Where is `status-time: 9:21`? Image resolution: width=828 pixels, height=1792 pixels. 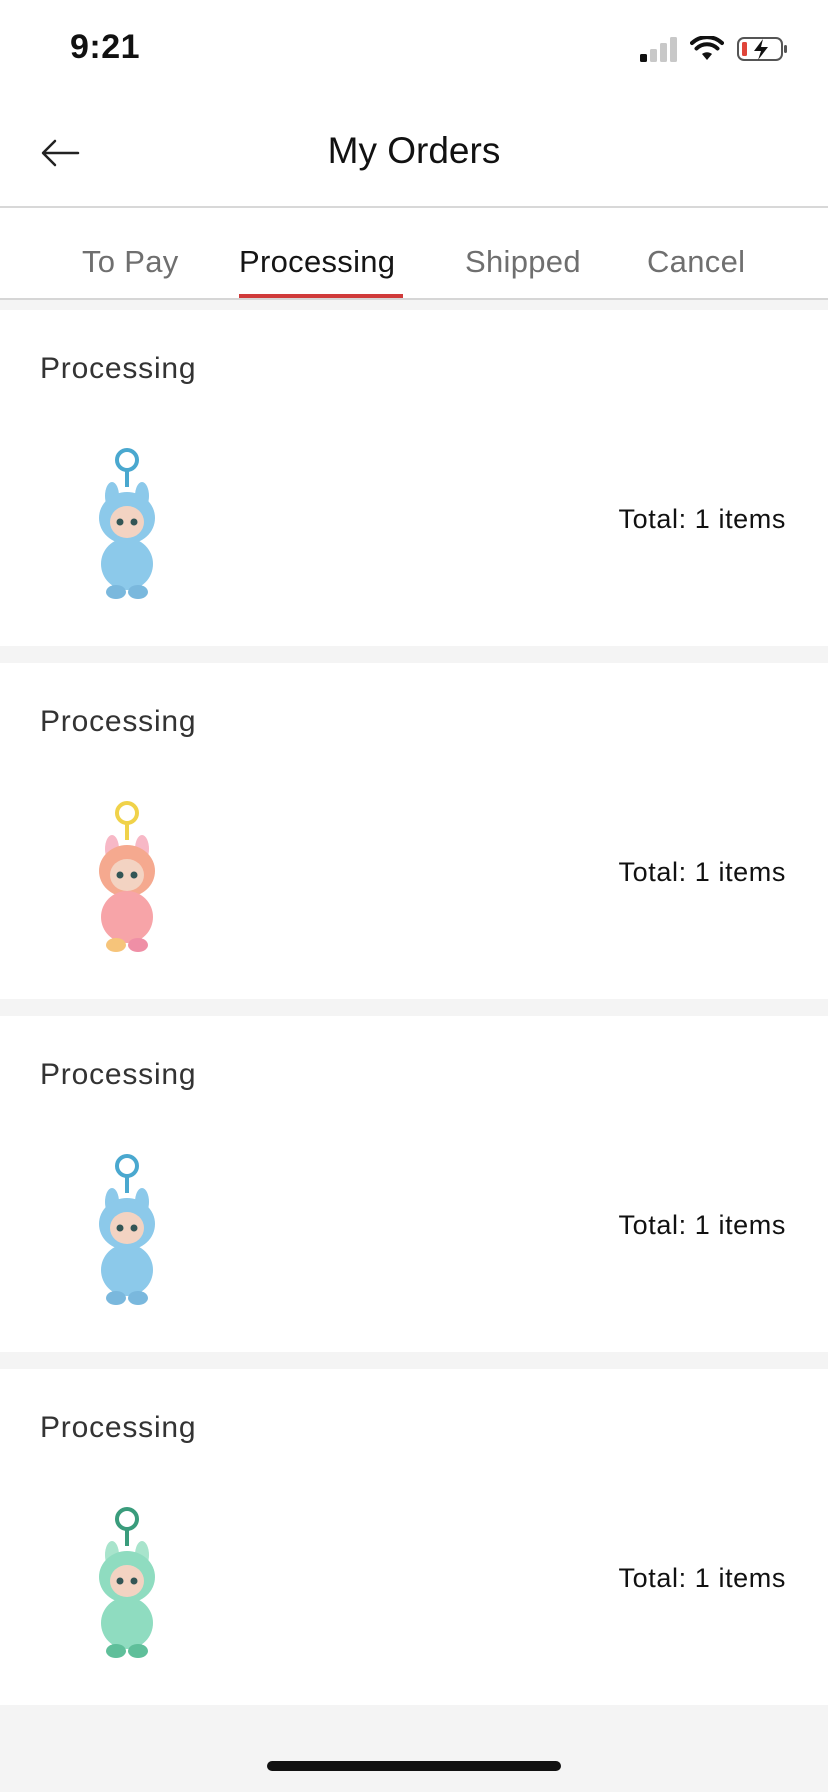 status-time: 9:21 is located at coordinates (105, 47).